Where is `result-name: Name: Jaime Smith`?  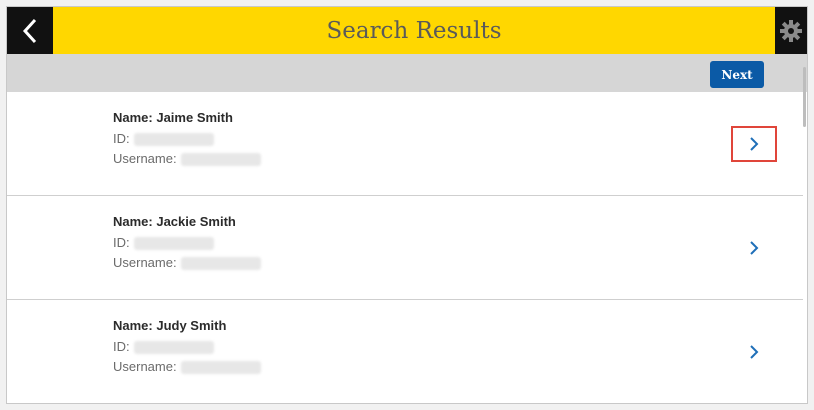
result-name: Name: Jaime Smith is located at coordinates (173, 117).